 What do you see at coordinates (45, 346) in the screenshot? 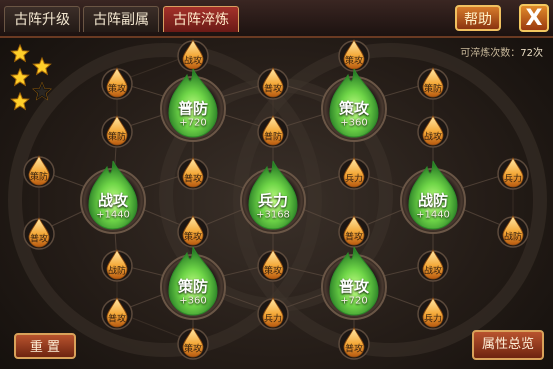
I see `reset-button: 重 置` at bounding box center [45, 346].